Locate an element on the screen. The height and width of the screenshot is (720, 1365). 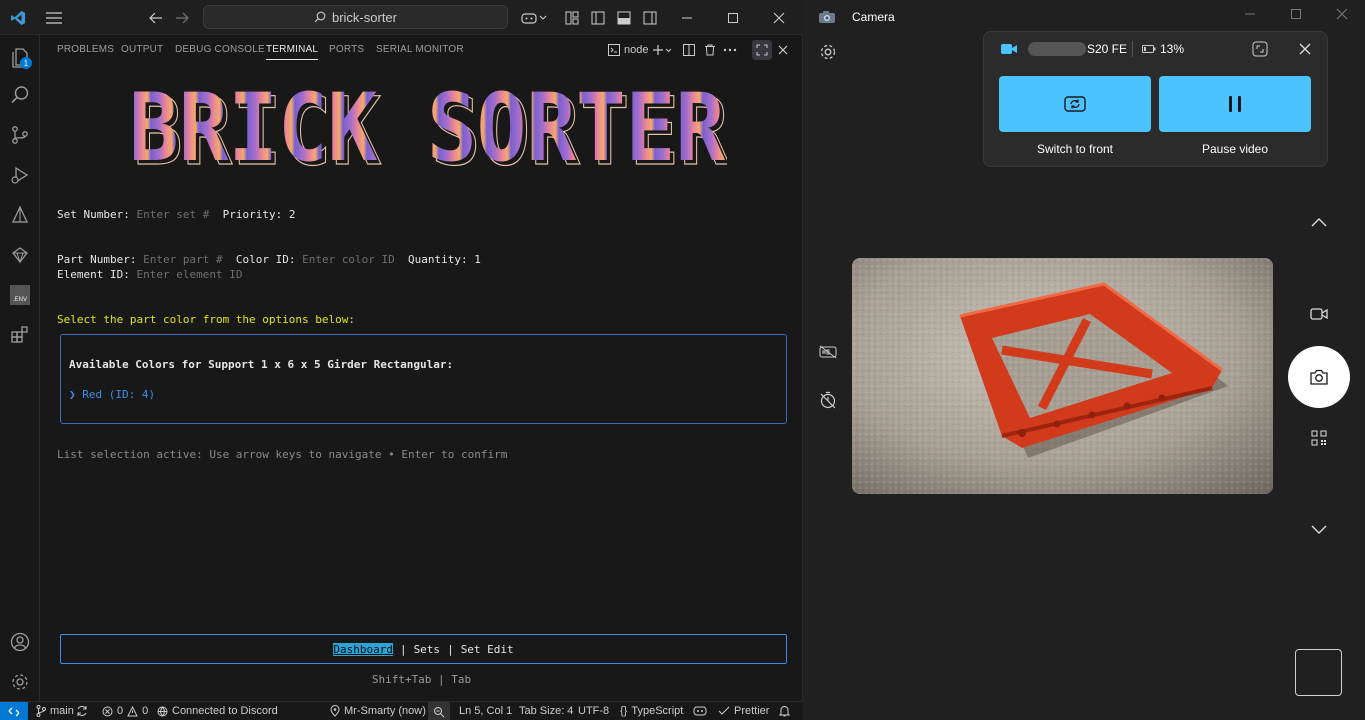
compact-view-icon is located at coordinates (1260, 49).